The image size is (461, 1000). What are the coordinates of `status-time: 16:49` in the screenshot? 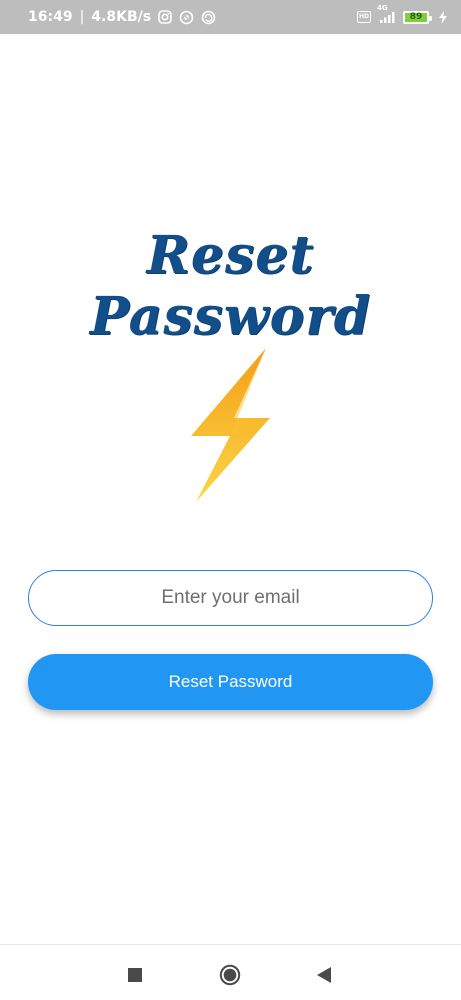 It's located at (50, 17).